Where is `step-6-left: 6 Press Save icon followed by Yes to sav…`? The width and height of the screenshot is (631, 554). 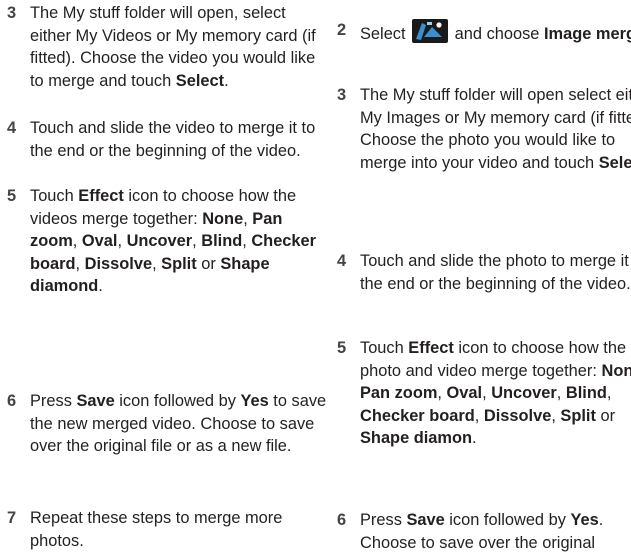
step-6-left: 6 Press Save icon followed by Yes to sav… is located at coordinates (165, 424).